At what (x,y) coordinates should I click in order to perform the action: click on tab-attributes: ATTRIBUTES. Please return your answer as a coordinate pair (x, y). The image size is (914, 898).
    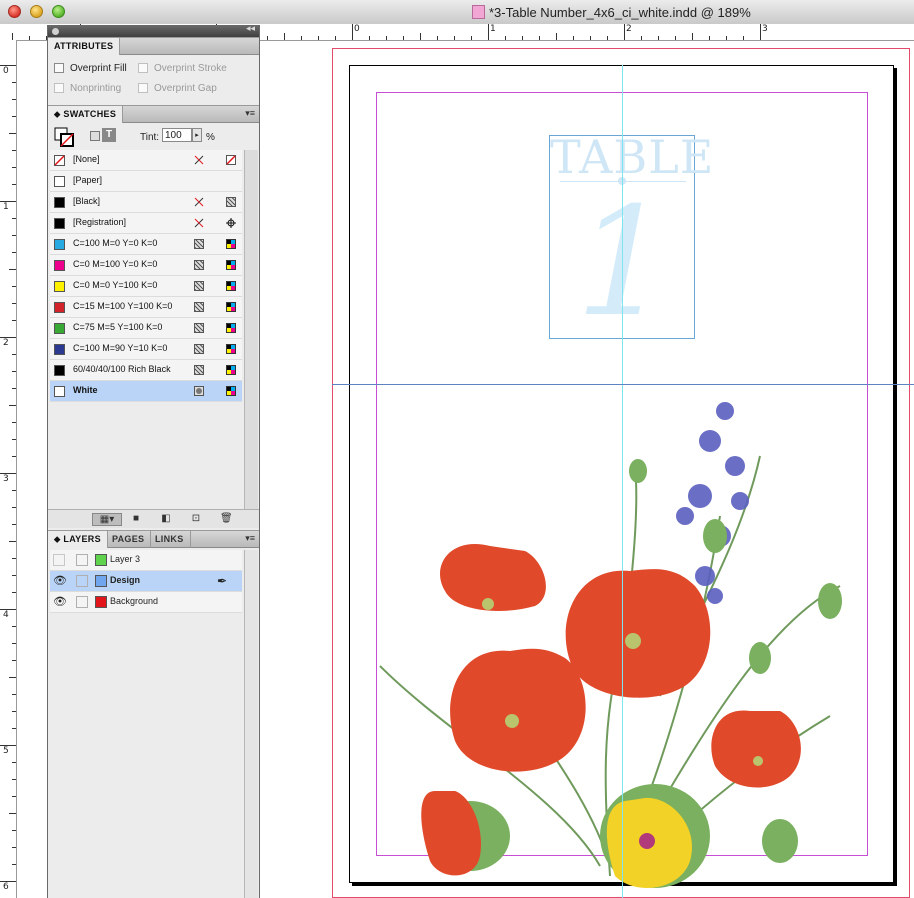
    Looking at the image, I should click on (84, 46).